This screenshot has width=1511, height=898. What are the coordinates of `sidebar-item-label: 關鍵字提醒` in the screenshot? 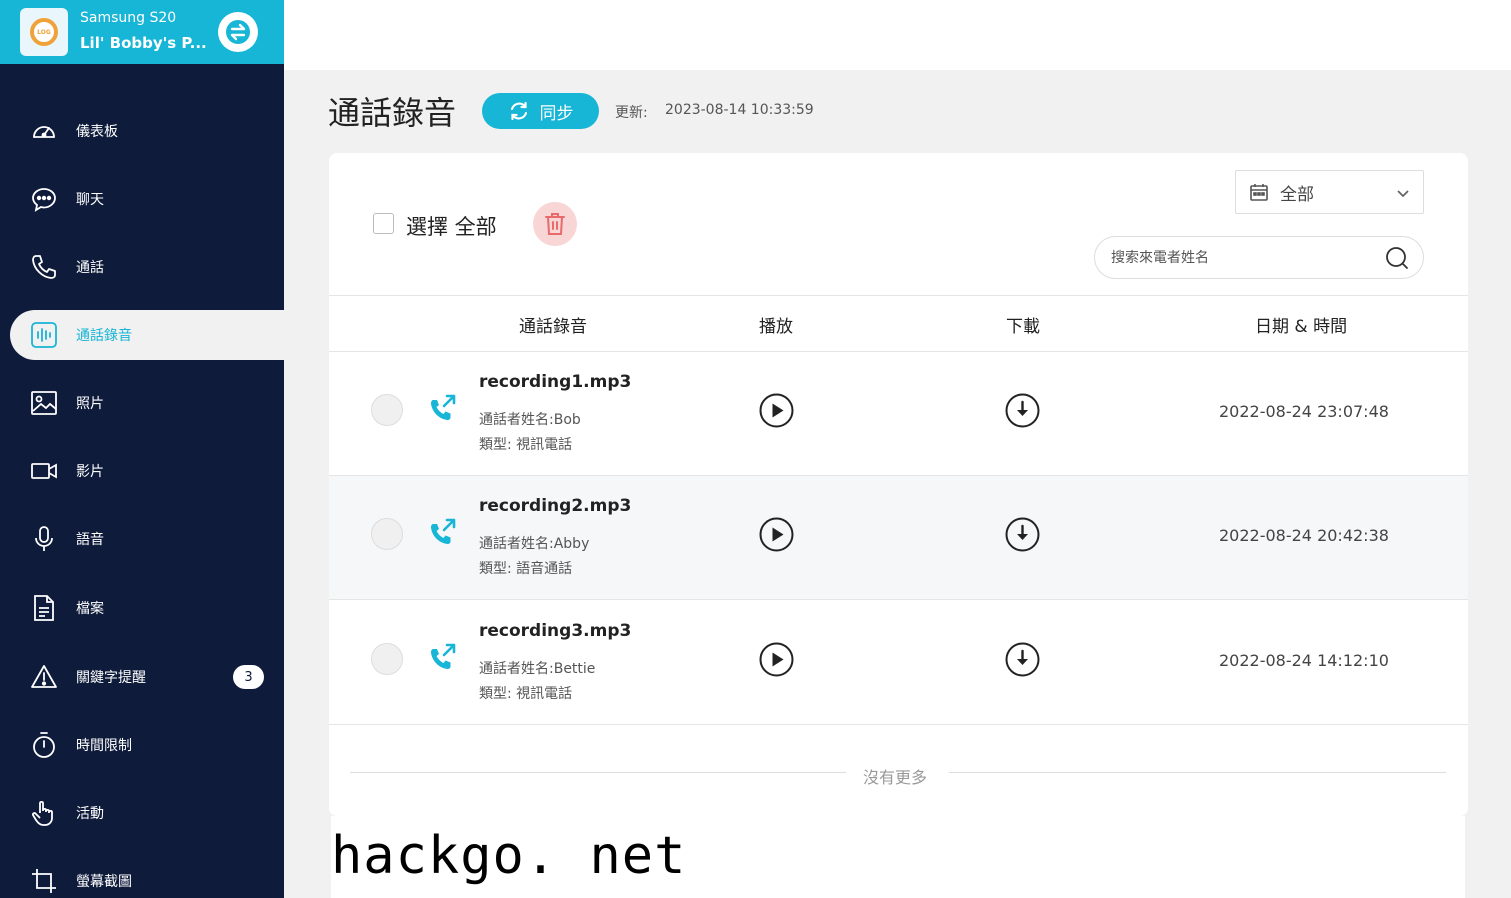 It's located at (111, 678).